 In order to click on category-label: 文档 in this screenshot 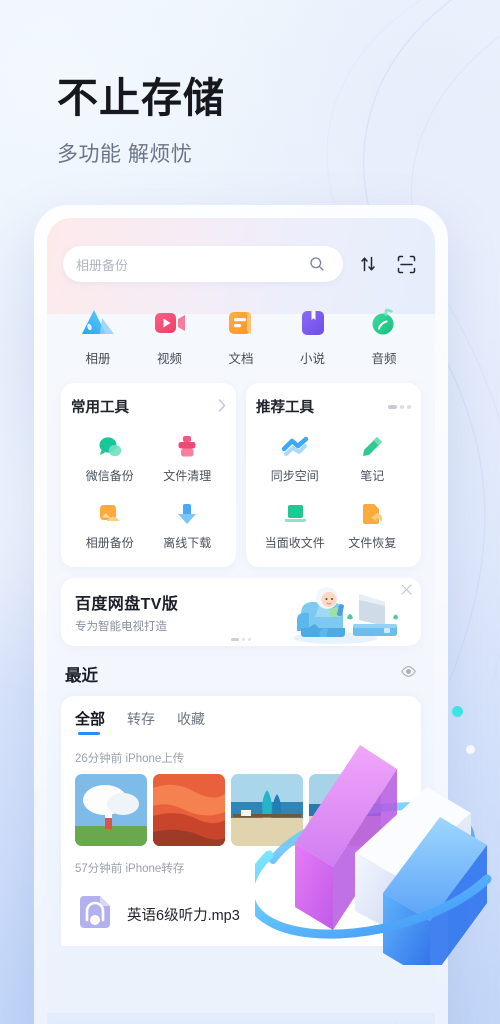, I will do `click(241, 359)`.